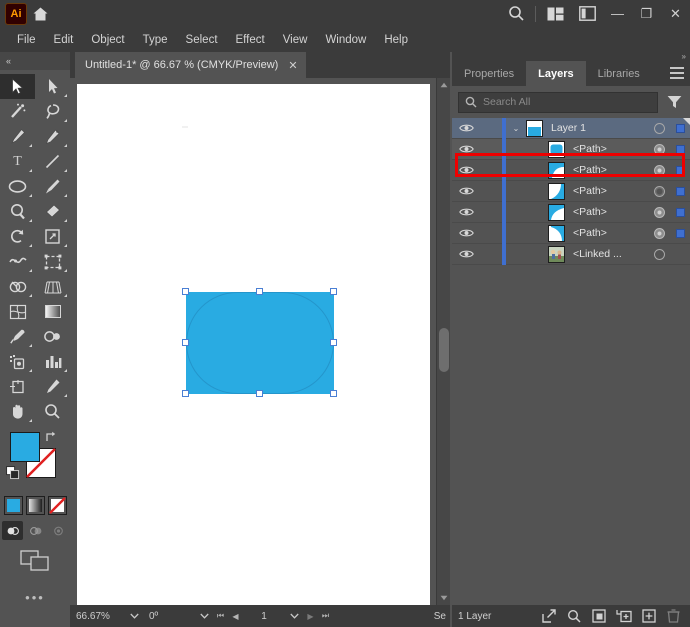 The height and width of the screenshot is (627, 690). I want to click on selection-handle-ml, so click(185, 342).